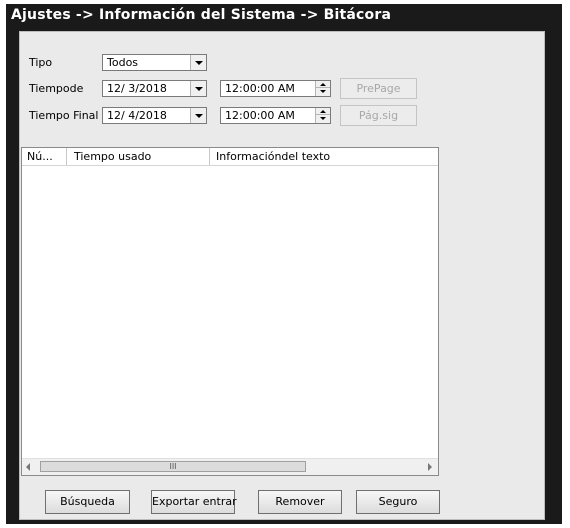  What do you see at coordinates (154, 62) in the screenshot?
I see `tipo-select: Todos` at bounding box center [154, 62].